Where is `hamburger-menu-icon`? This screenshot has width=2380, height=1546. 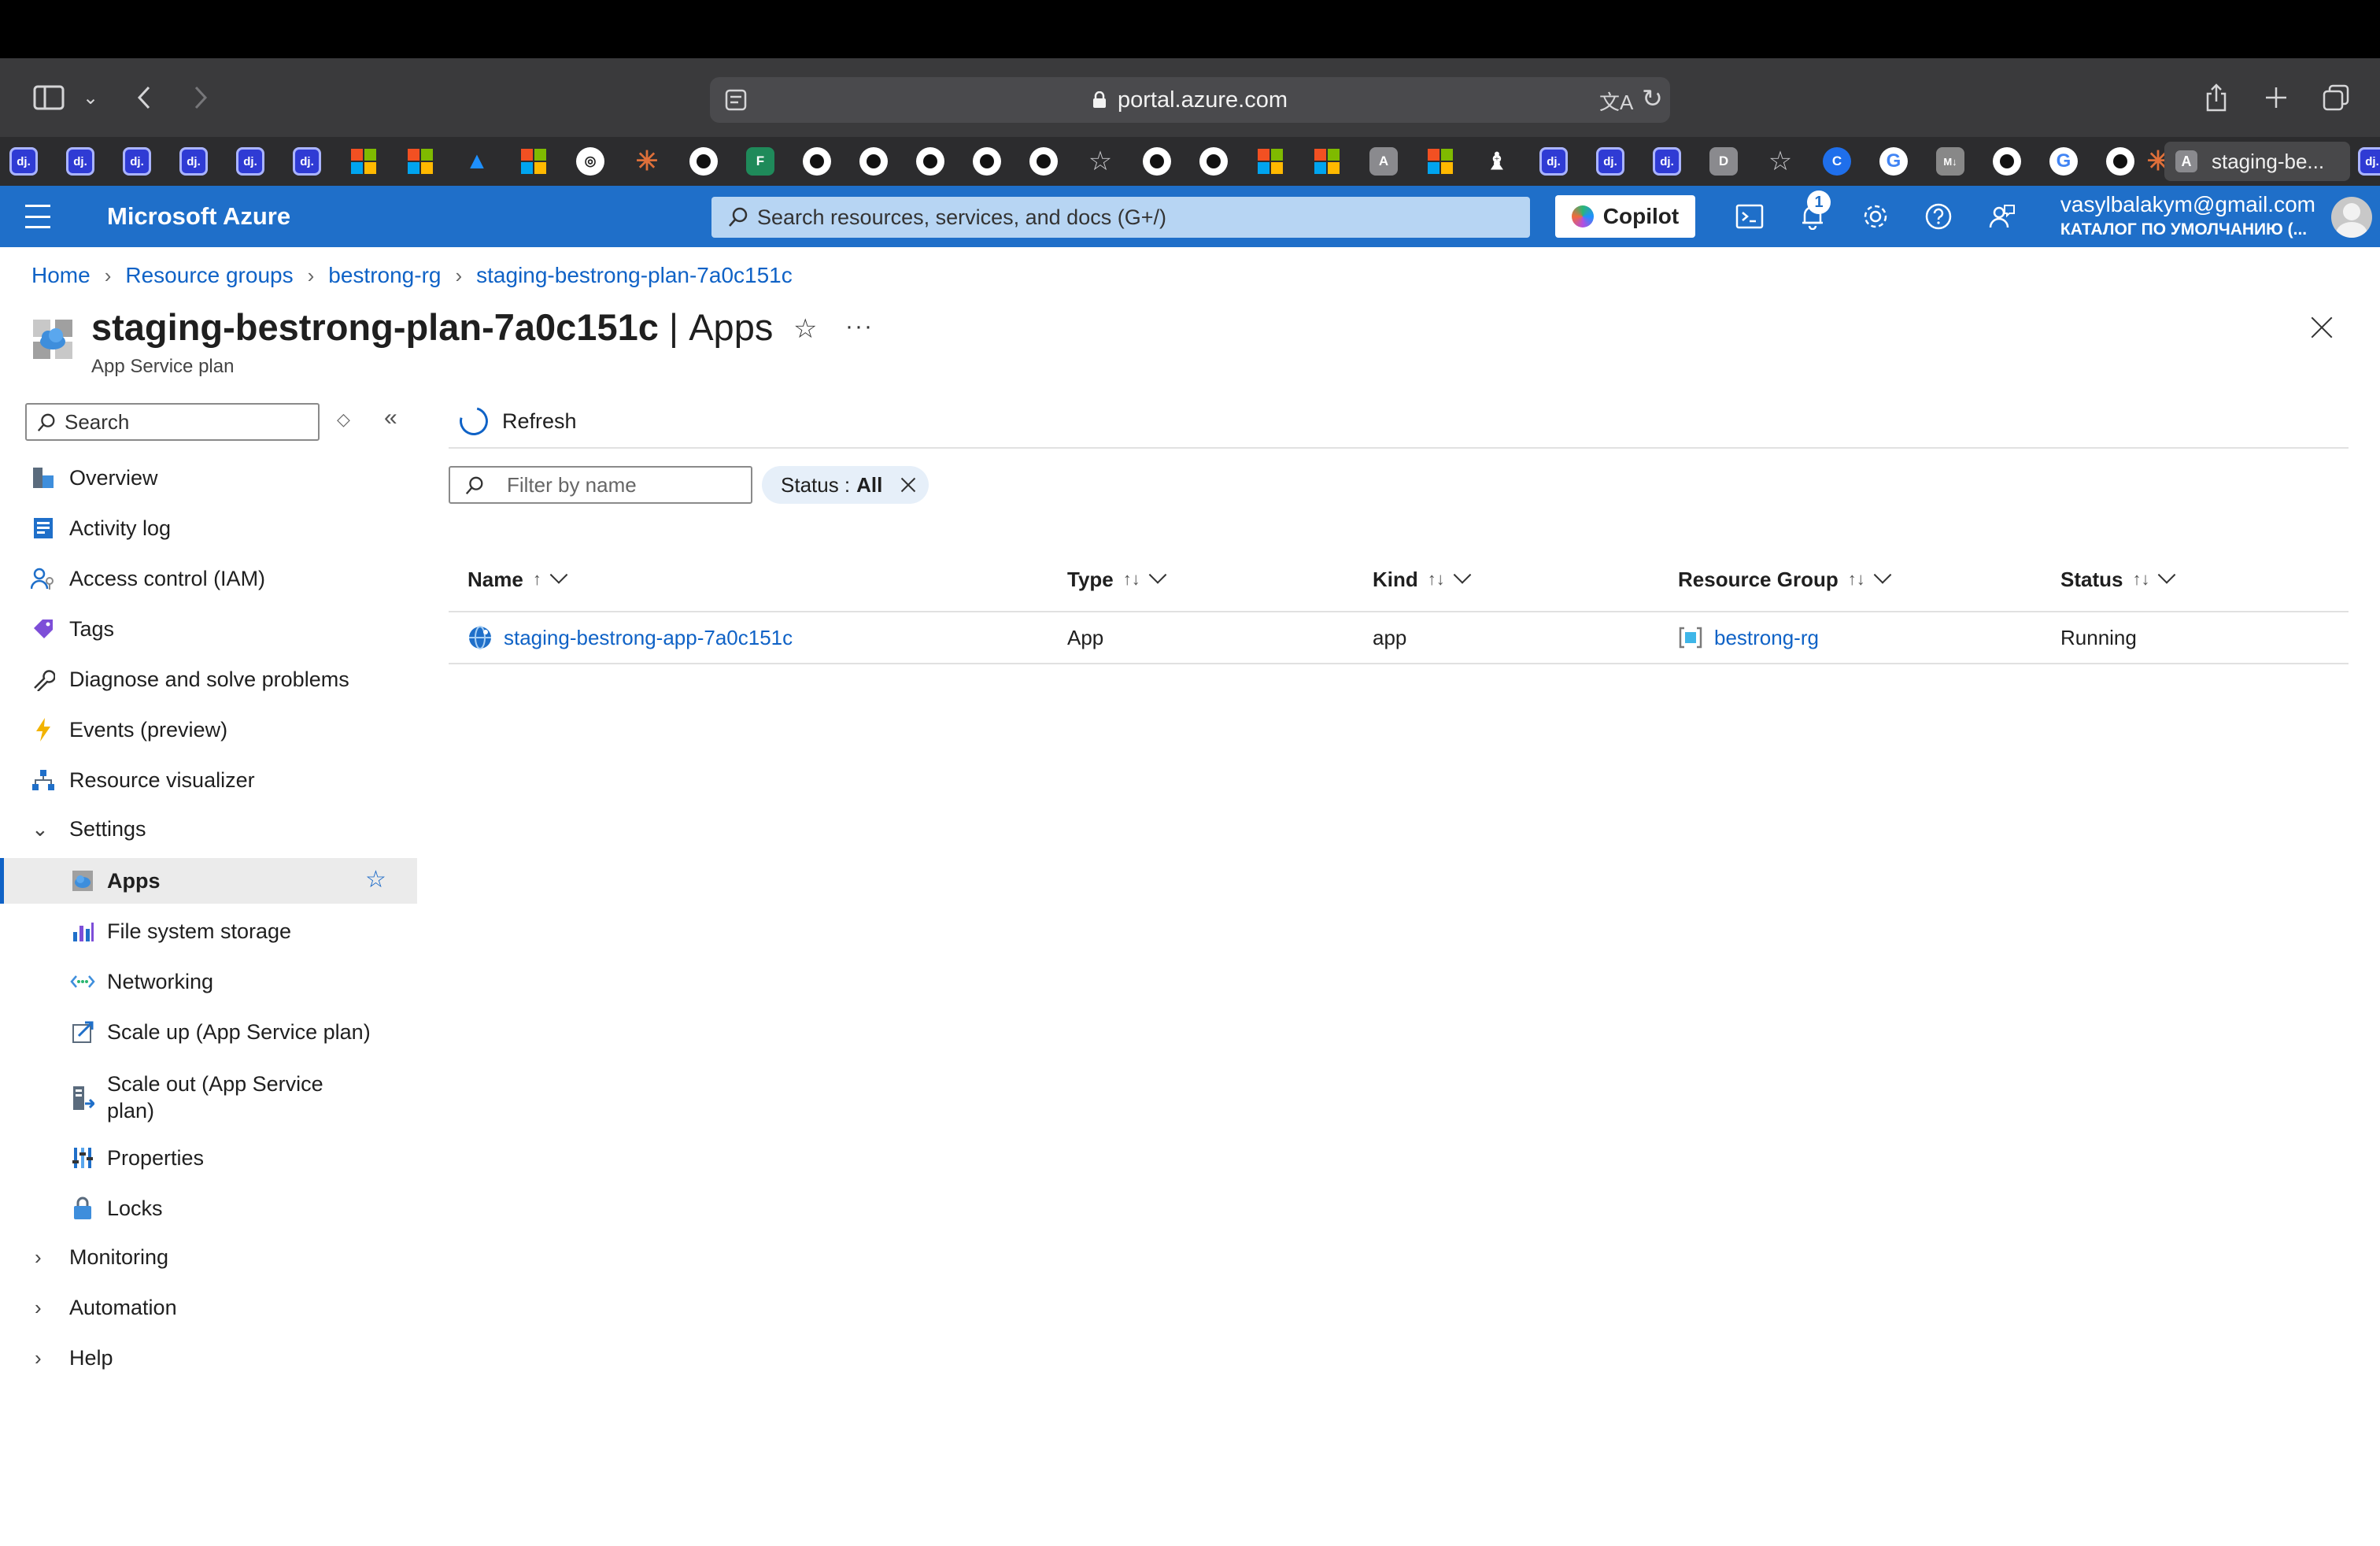
hamburger-menu-icon is located at coordinates (37, 216).